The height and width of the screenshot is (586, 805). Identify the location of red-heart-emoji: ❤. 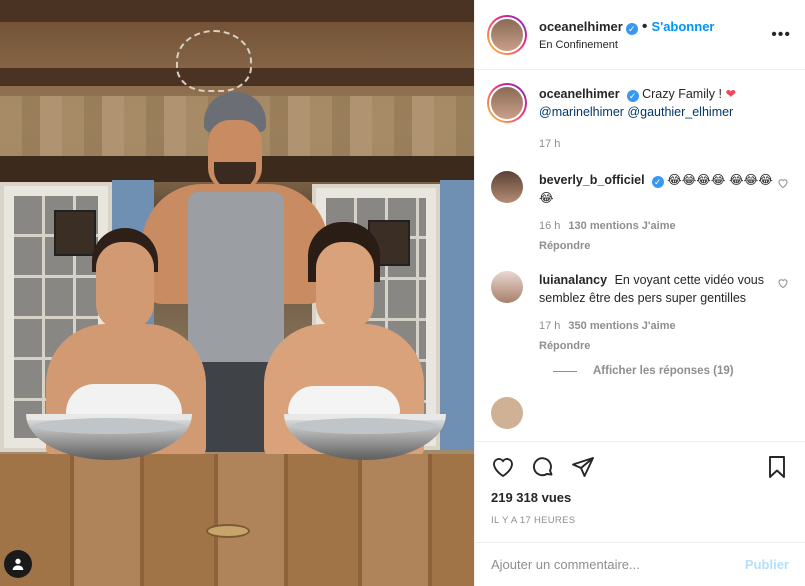
(730, 94).